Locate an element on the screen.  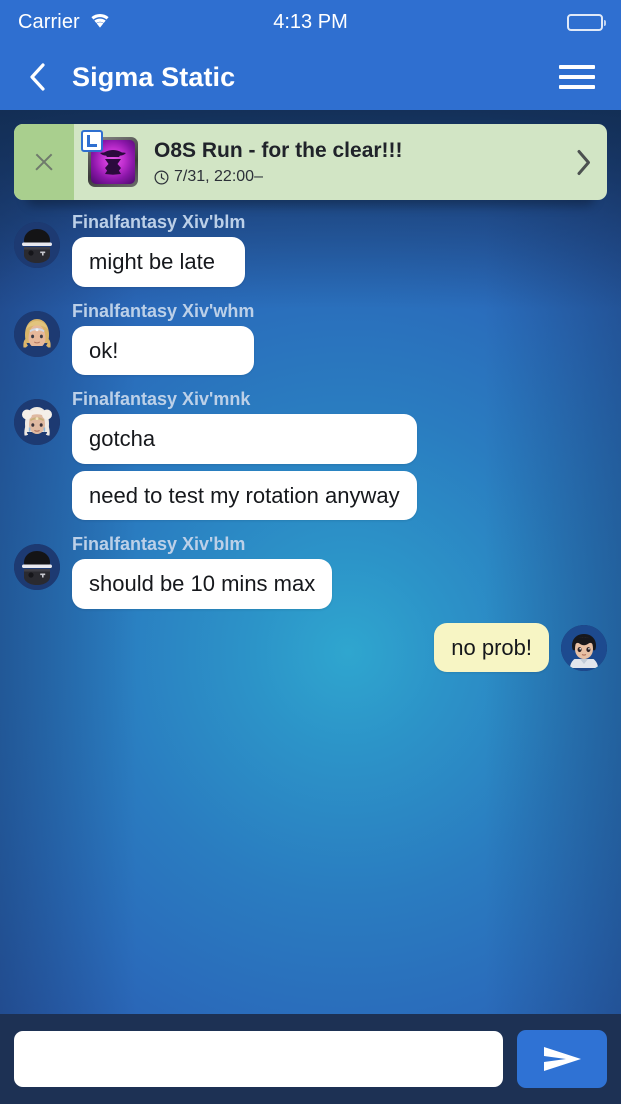
send-button is located at coordinates (562, 1059).